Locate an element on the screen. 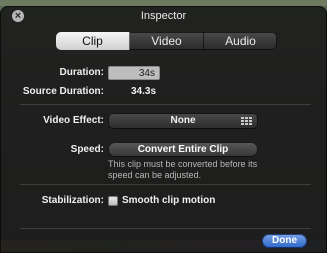 The width and height of the screenshot is (327, 253). video-effect-value: None is located at coordinates (183, 120).